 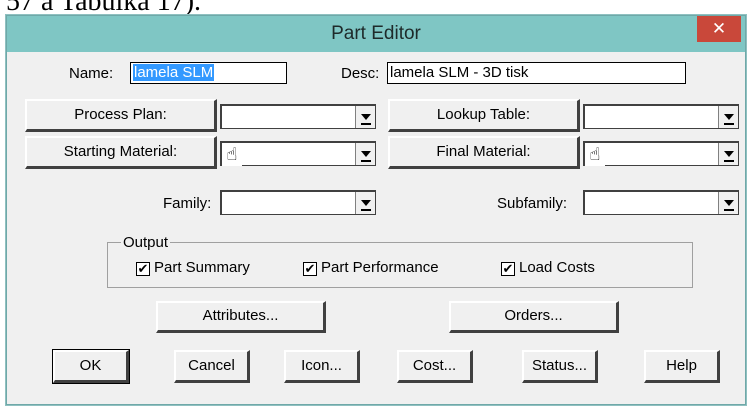 I want to click on starting-material-button: Starting Material:, so click(x=121, y=152).